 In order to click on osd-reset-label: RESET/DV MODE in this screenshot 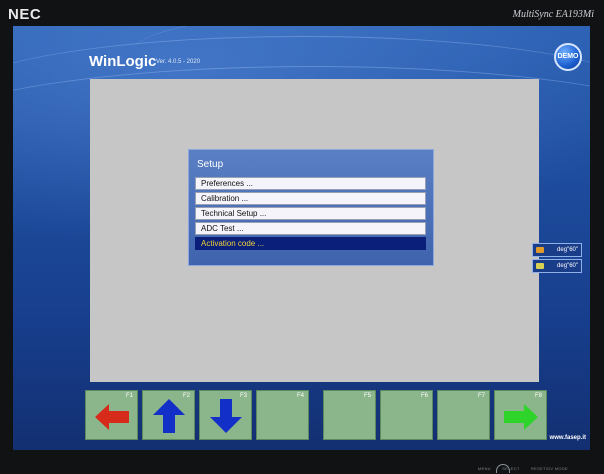, I will do `click(549, 468)`.